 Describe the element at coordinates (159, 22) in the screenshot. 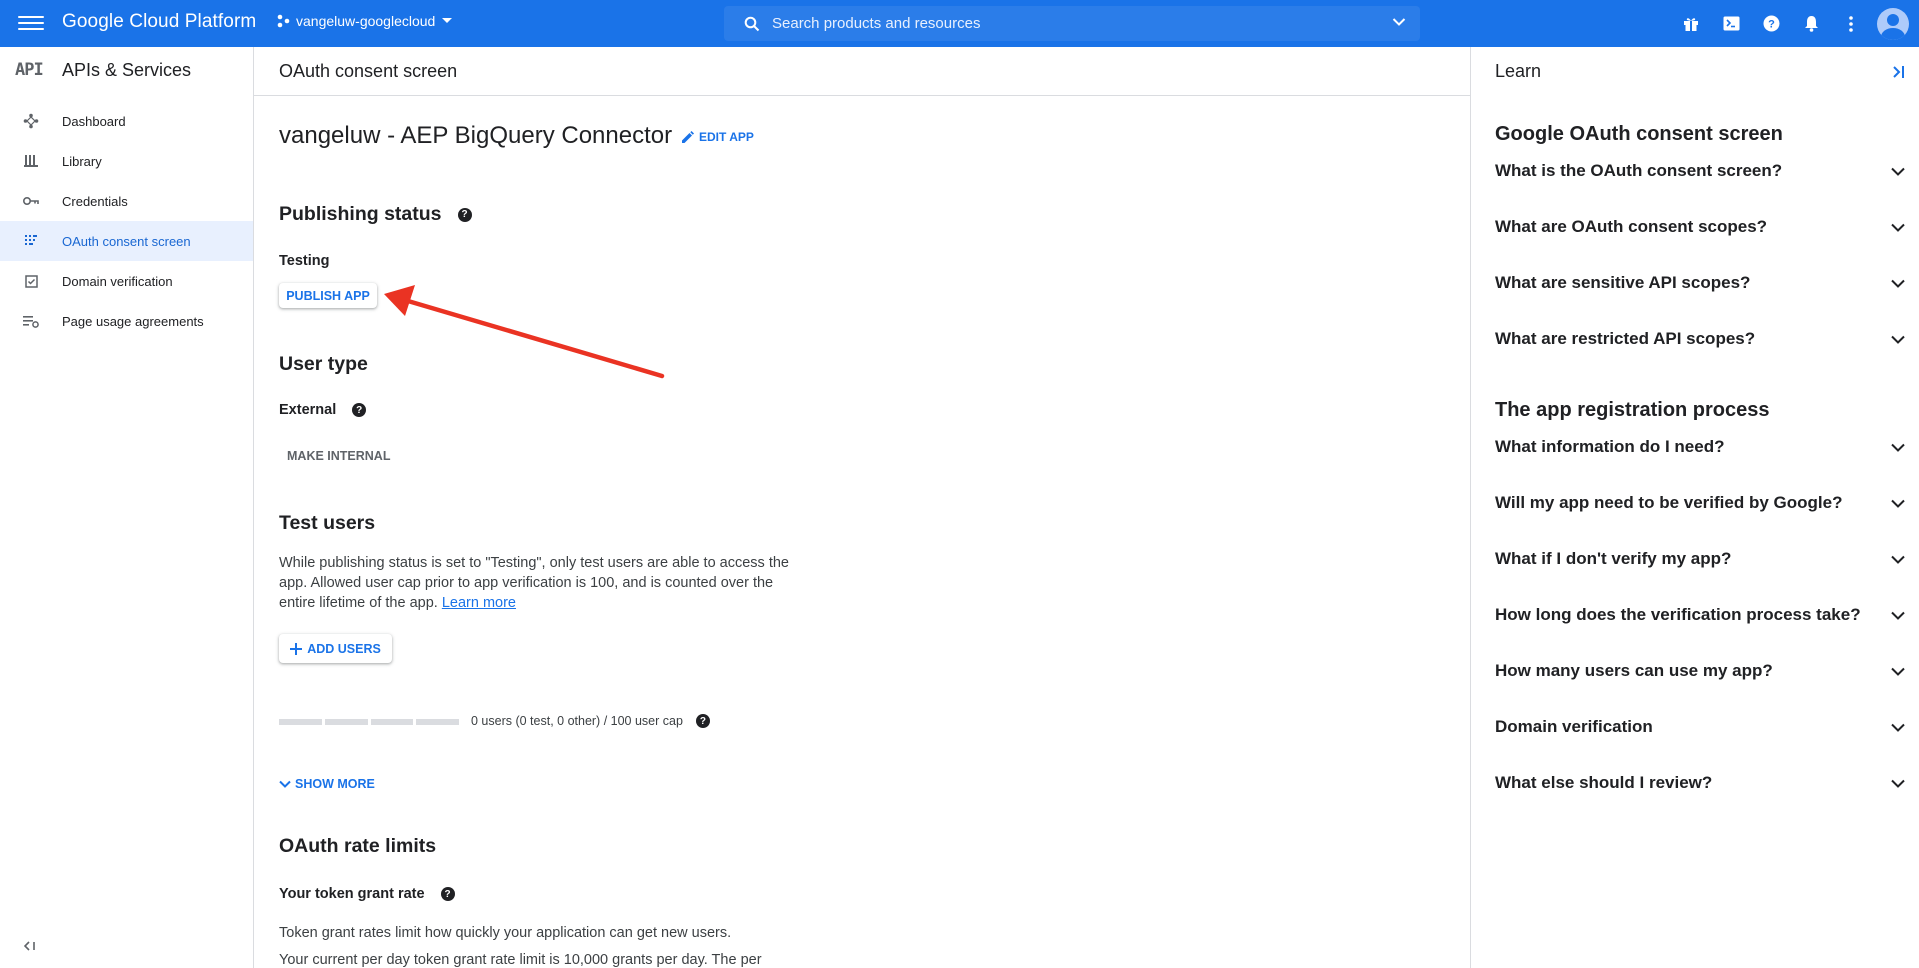

I see `brand-title: Google Cloud Platform` at that location.